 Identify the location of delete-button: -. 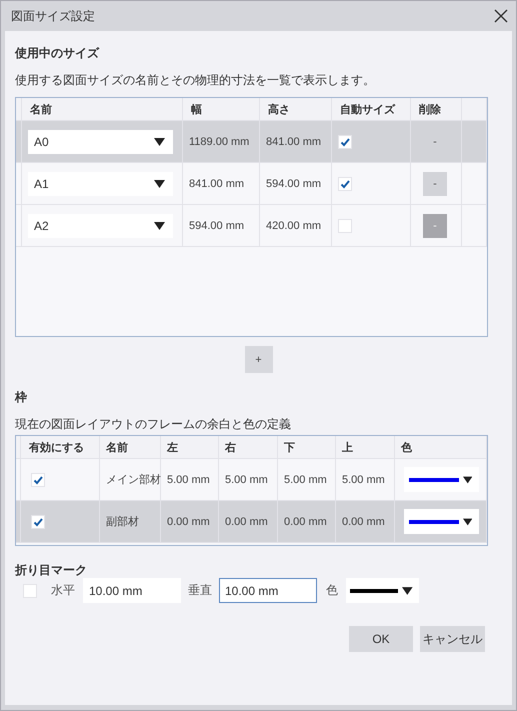
(435, 184).